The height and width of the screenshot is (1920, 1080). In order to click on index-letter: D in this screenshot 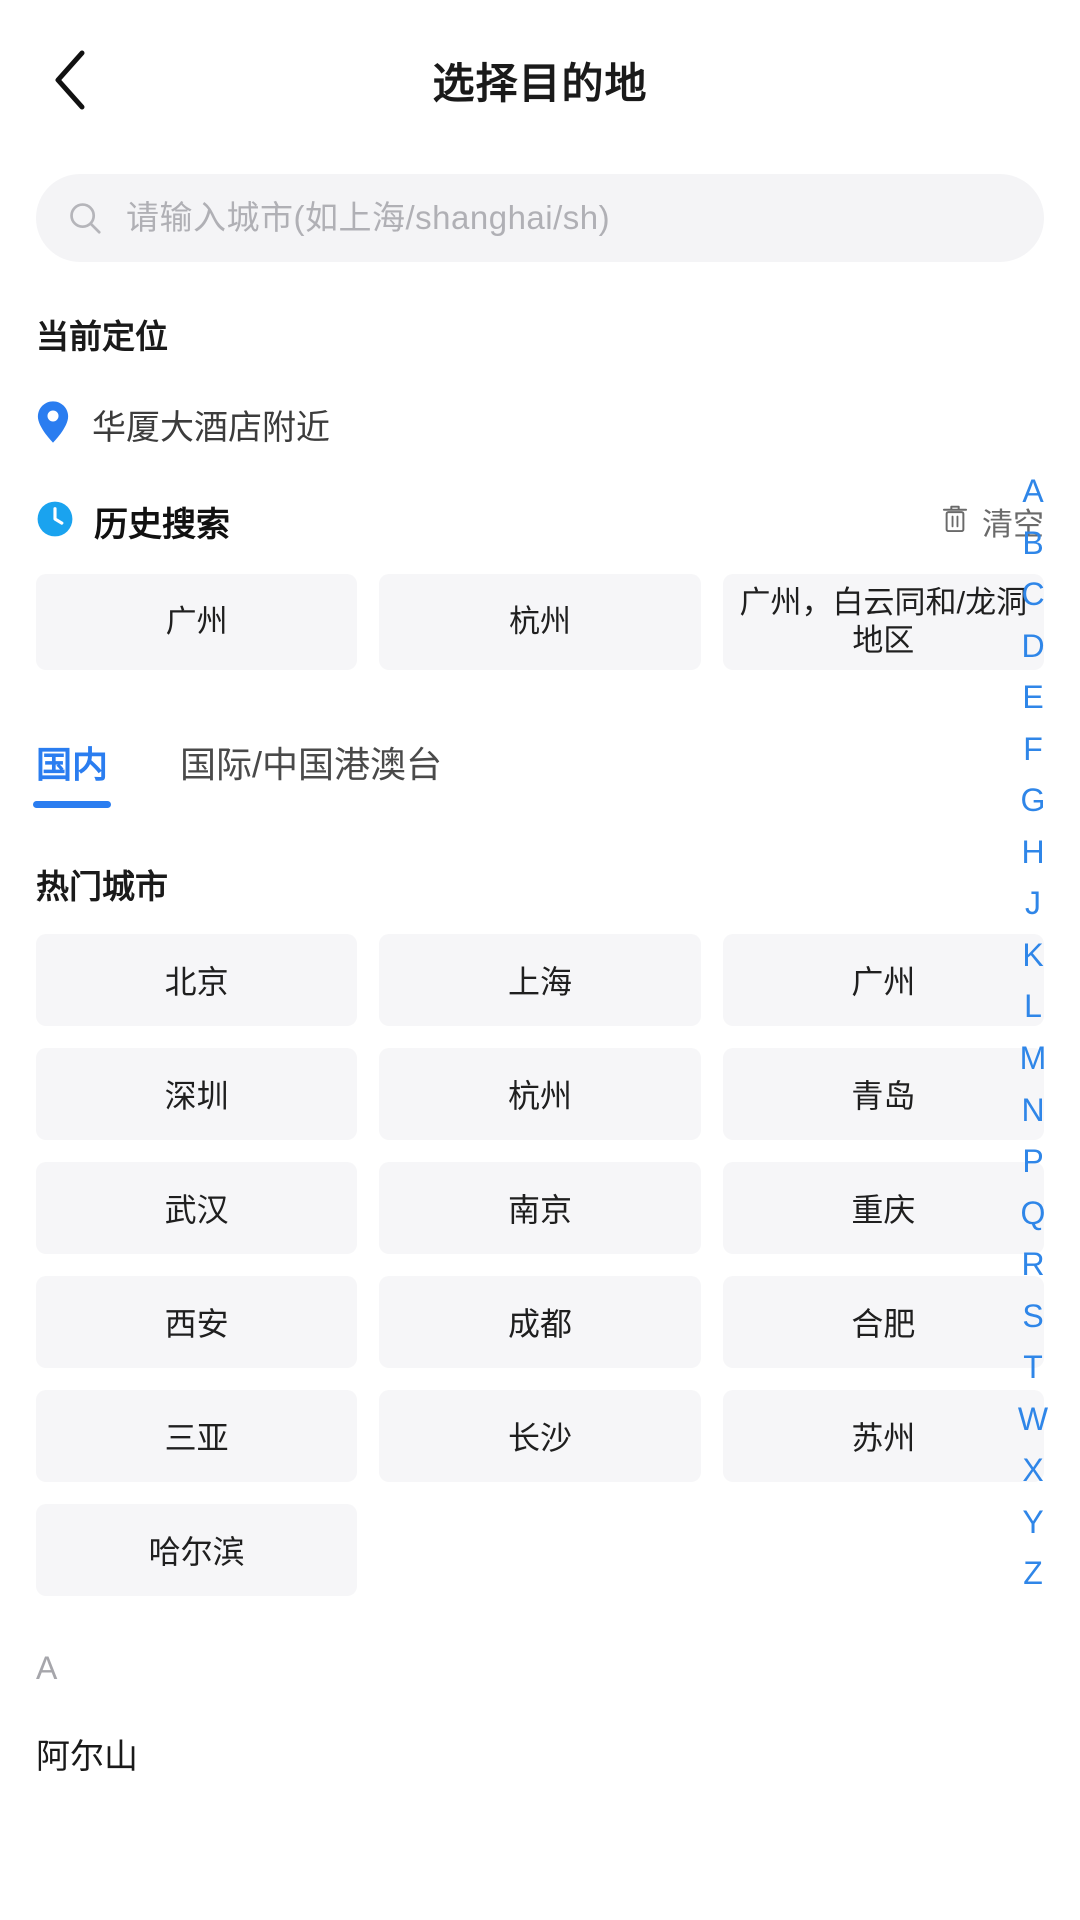, I will do `click(1033, 646)`.